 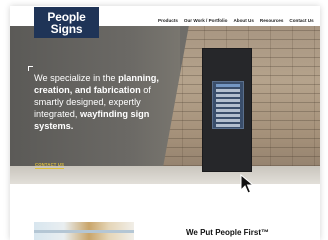 What do you see at coordinates (247, 184) in the screenshot?
I see `mouse-cursor-icon` at bounding box center [247, 184].